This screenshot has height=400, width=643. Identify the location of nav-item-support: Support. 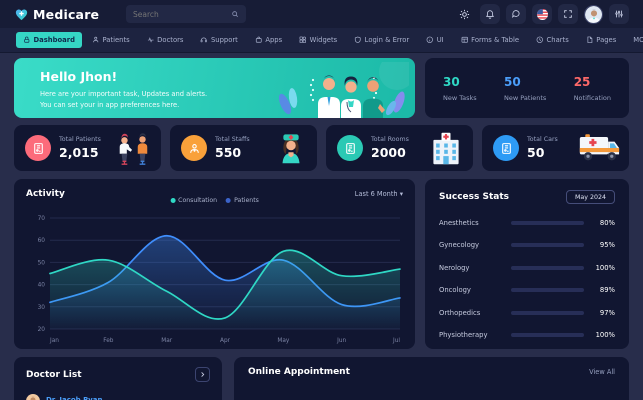
(218, 40).